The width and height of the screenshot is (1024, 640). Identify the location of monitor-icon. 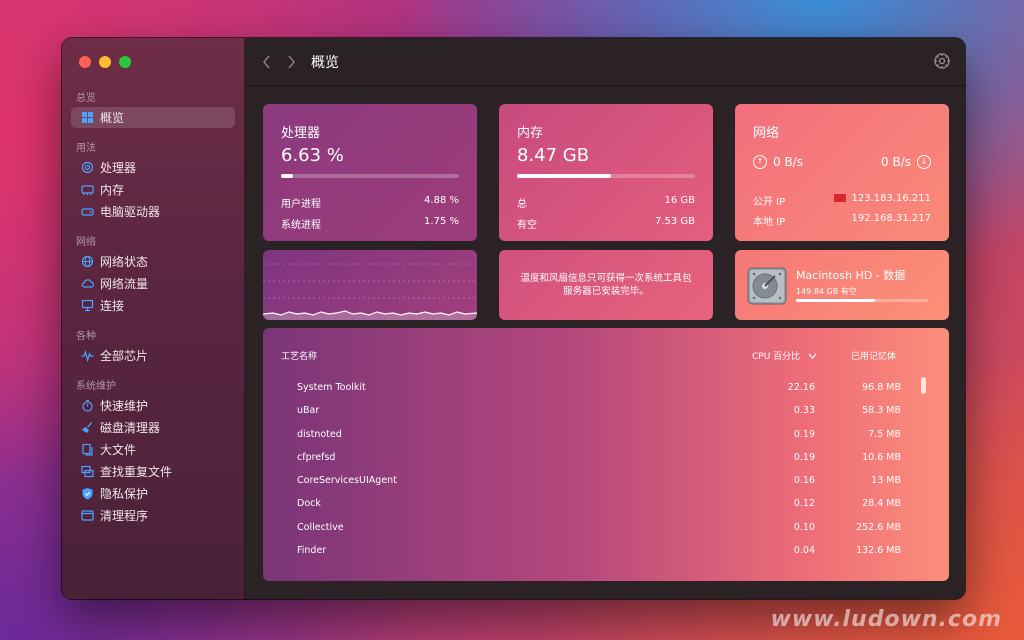
(87, 305).